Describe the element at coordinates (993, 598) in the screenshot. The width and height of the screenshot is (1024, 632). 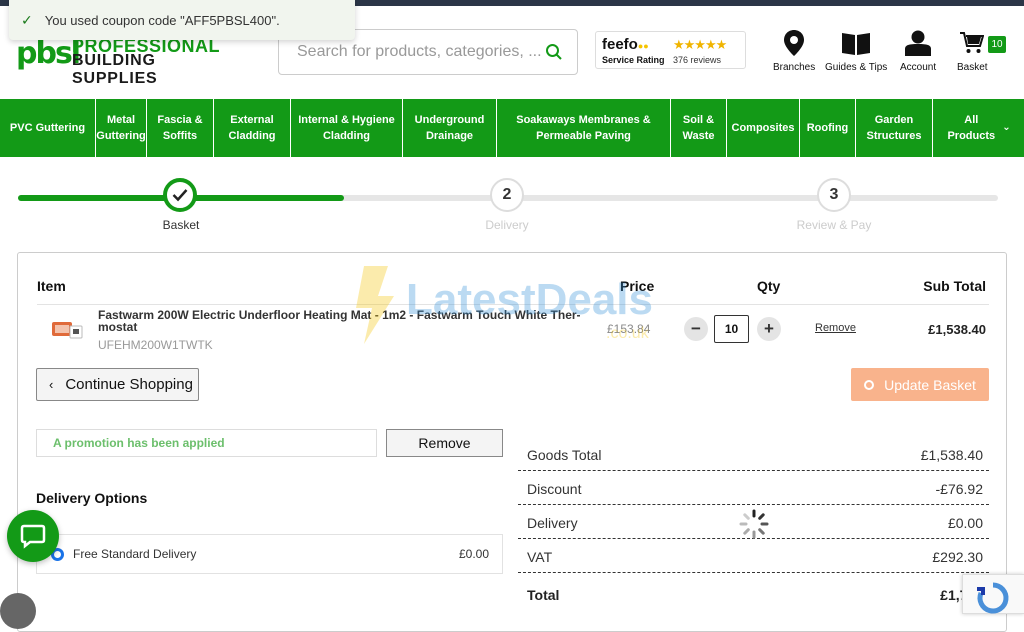
I see `recaptcha-icon` at that location.